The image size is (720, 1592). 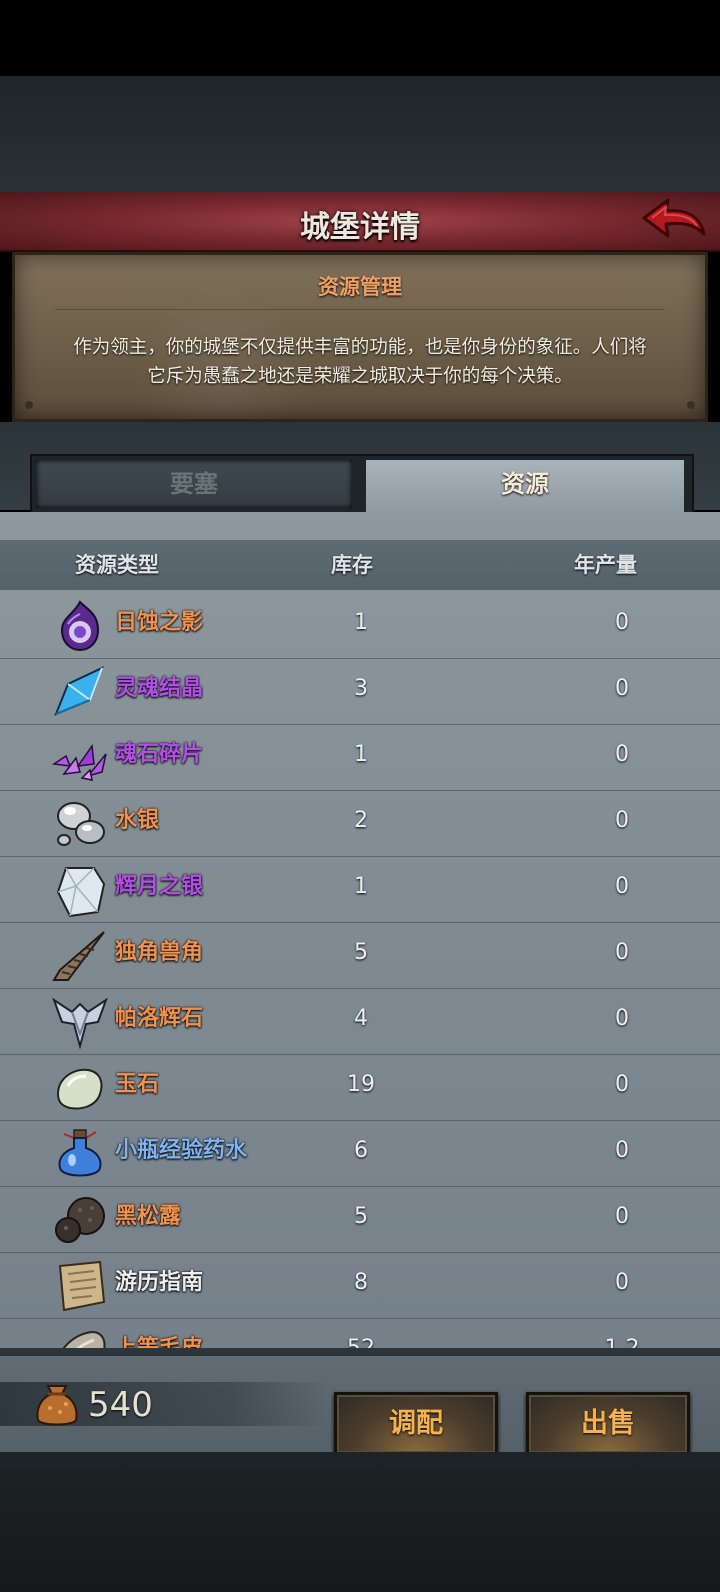 What do you see at coordinates (352, 565) in the screenshot?
I see `column-stock: 库存` at bounding box center [352, 565].